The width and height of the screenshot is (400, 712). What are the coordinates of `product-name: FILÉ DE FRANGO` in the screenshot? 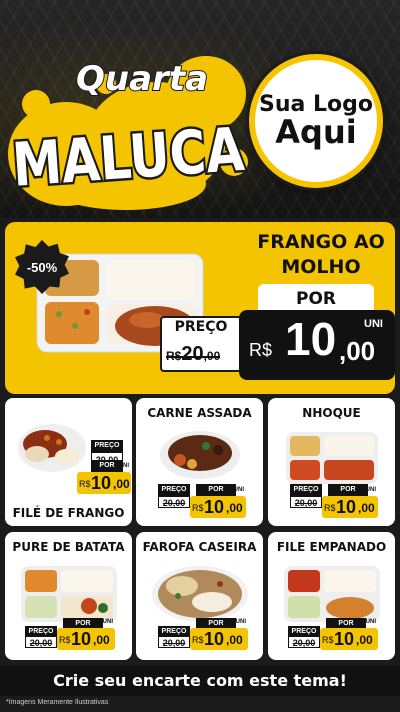 It's located at (68, 513).